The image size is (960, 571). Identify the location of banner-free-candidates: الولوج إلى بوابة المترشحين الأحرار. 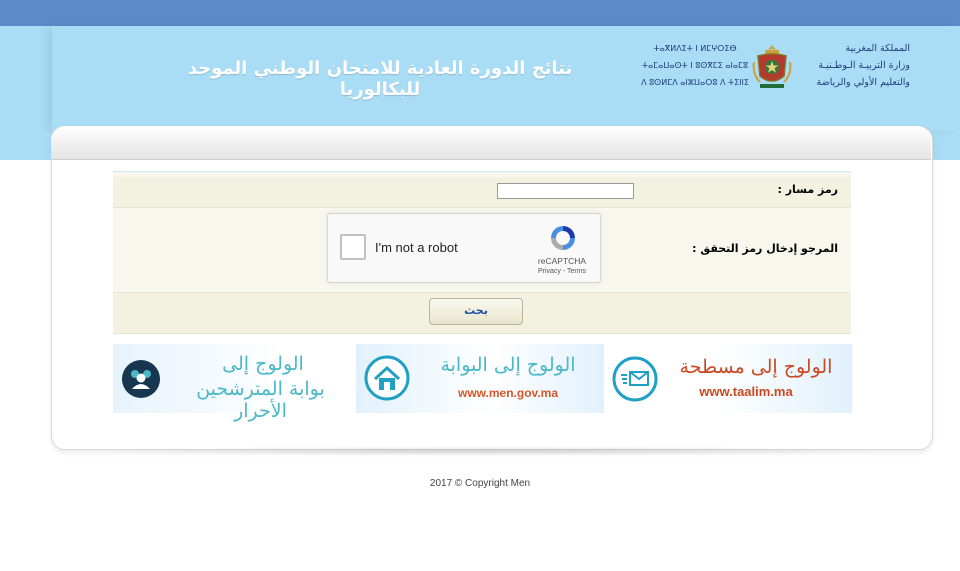
(234, 383).